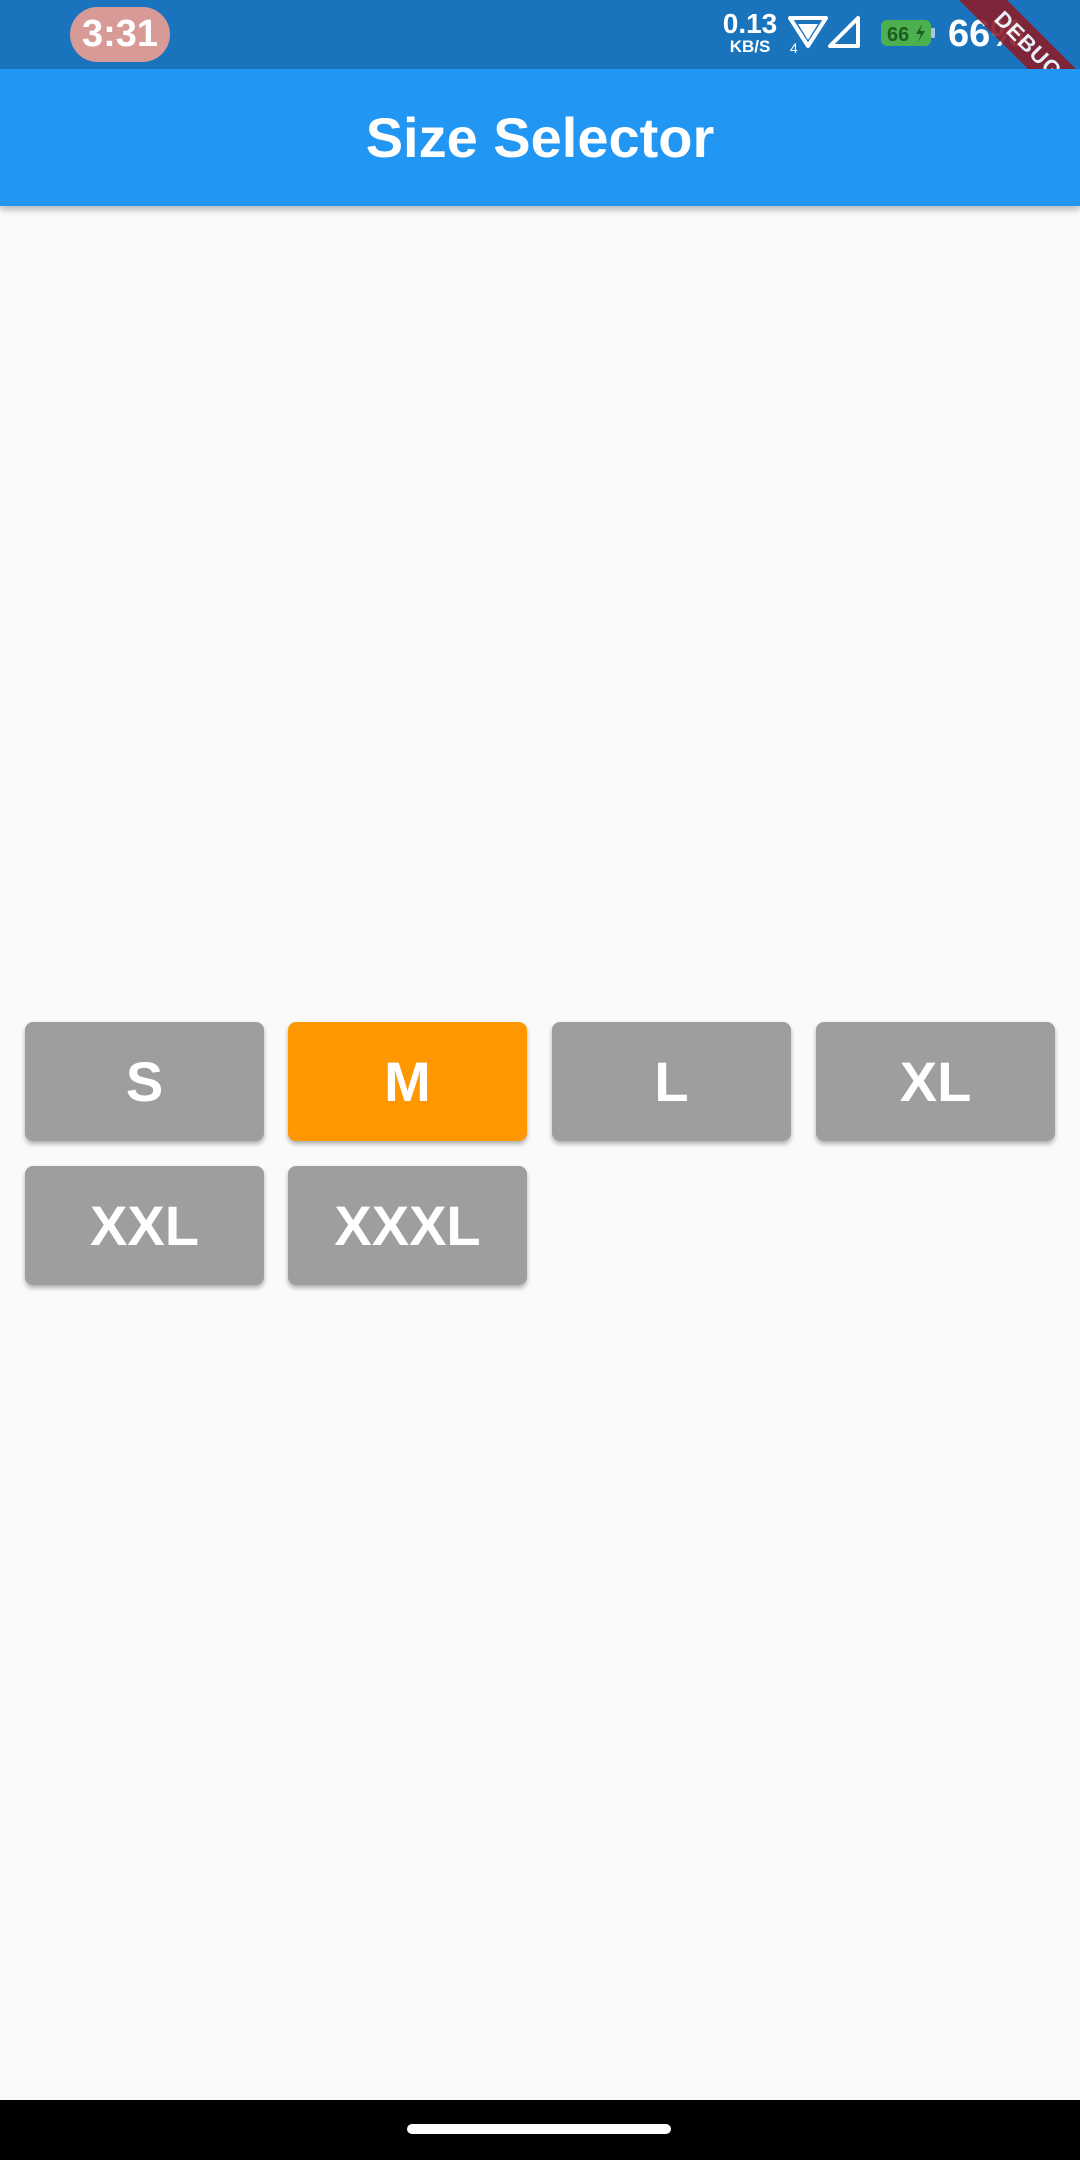 The image size is (1080, 2160). I want to click on size-button-m: M, so click(407, 1081).